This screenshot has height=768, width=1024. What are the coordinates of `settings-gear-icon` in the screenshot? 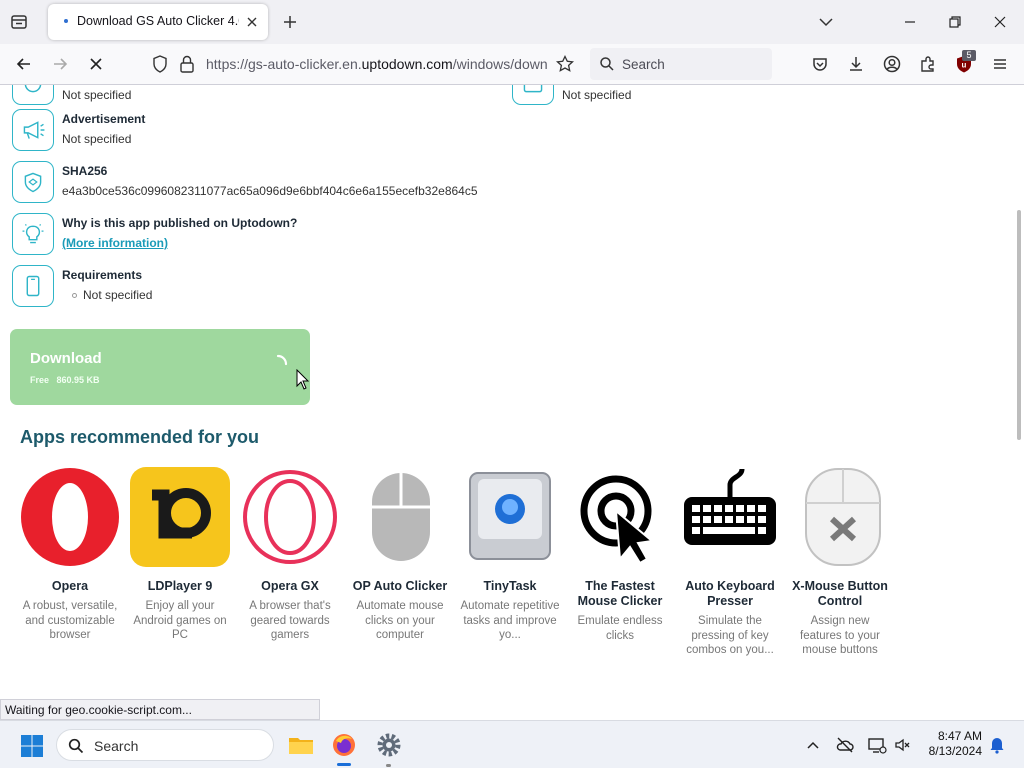 It's located at (389, 745).